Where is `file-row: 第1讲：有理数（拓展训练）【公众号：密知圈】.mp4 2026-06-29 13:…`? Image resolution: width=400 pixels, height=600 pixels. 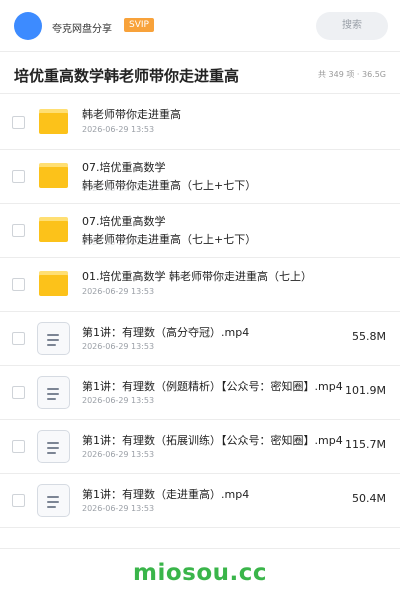 file-row: 第1讲：有理数（拓展训练）【公众号：密知圈】.mp4 2026-06-29 13:… is located at coordinates (200, 447).